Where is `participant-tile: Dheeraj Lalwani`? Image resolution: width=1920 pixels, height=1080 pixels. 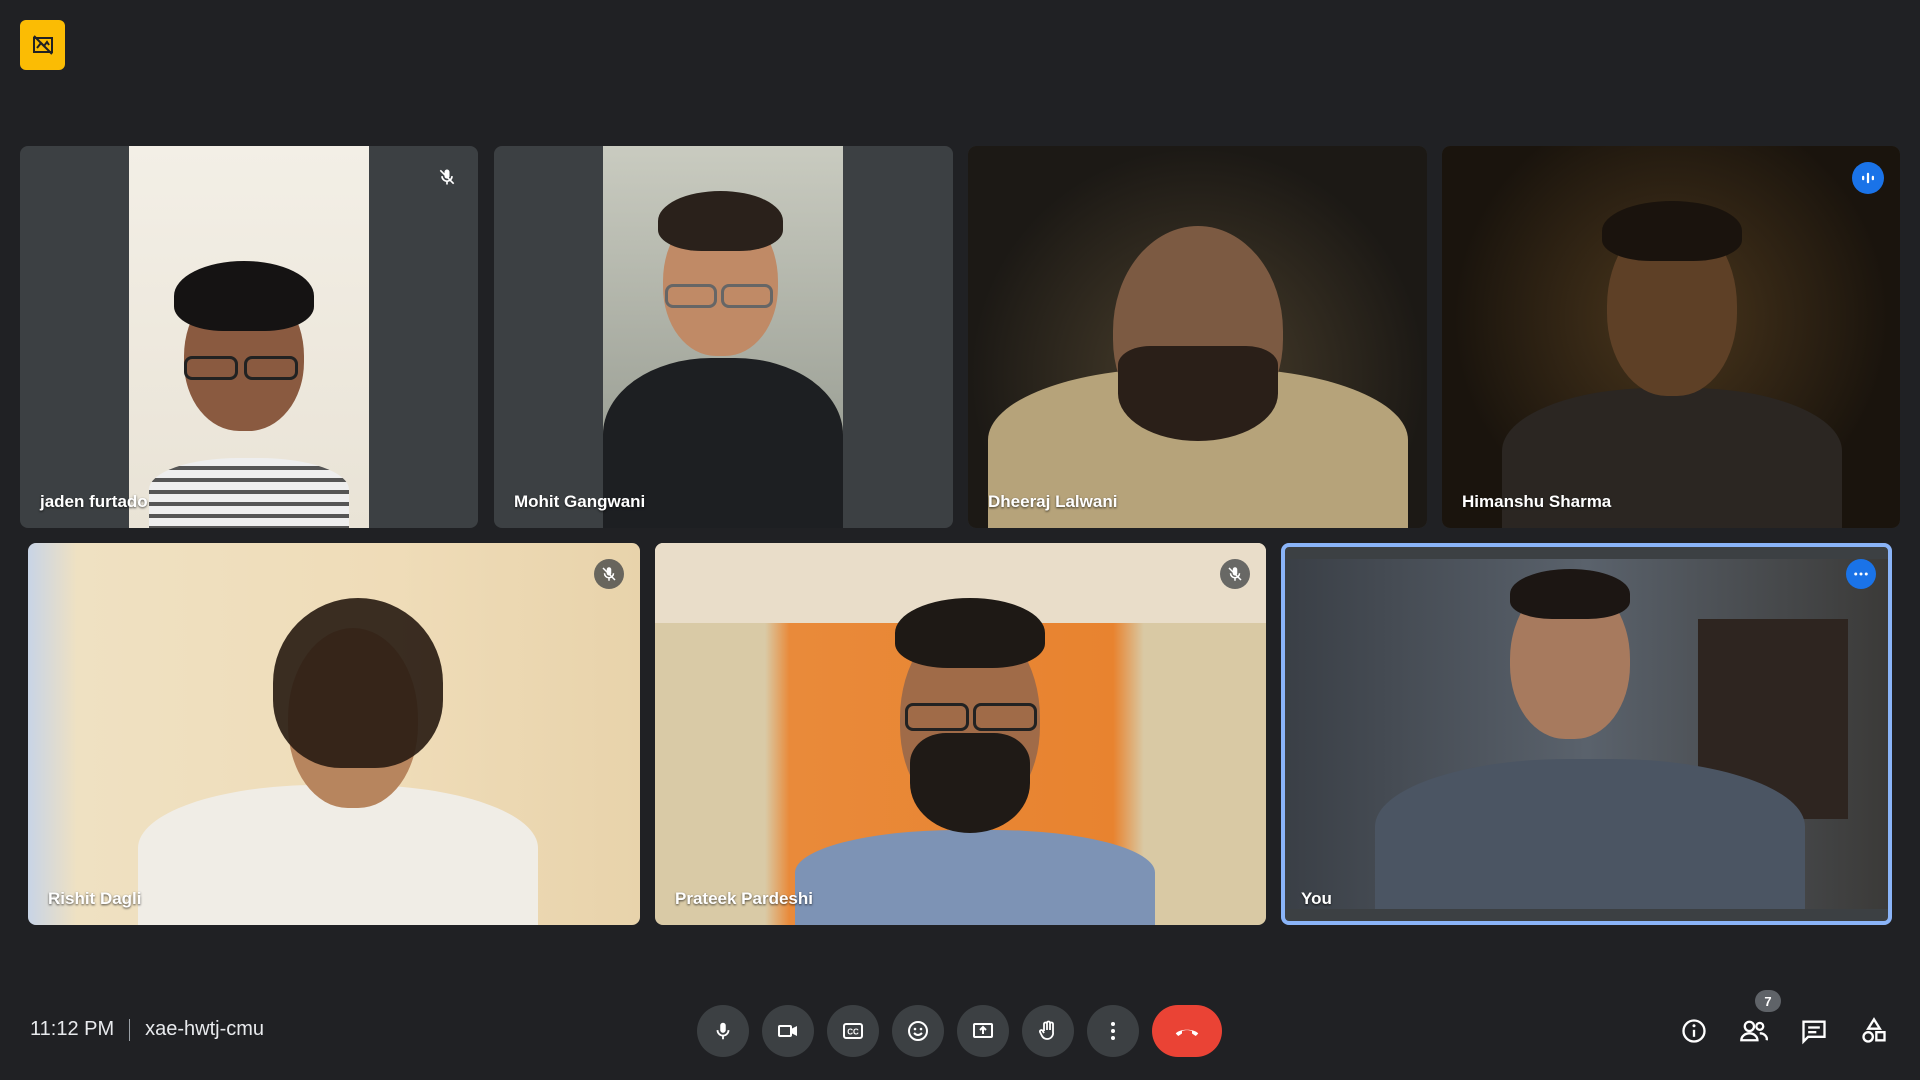 participant-tile: Dheeraj Lalwani is located at coordinates (1197, 337).